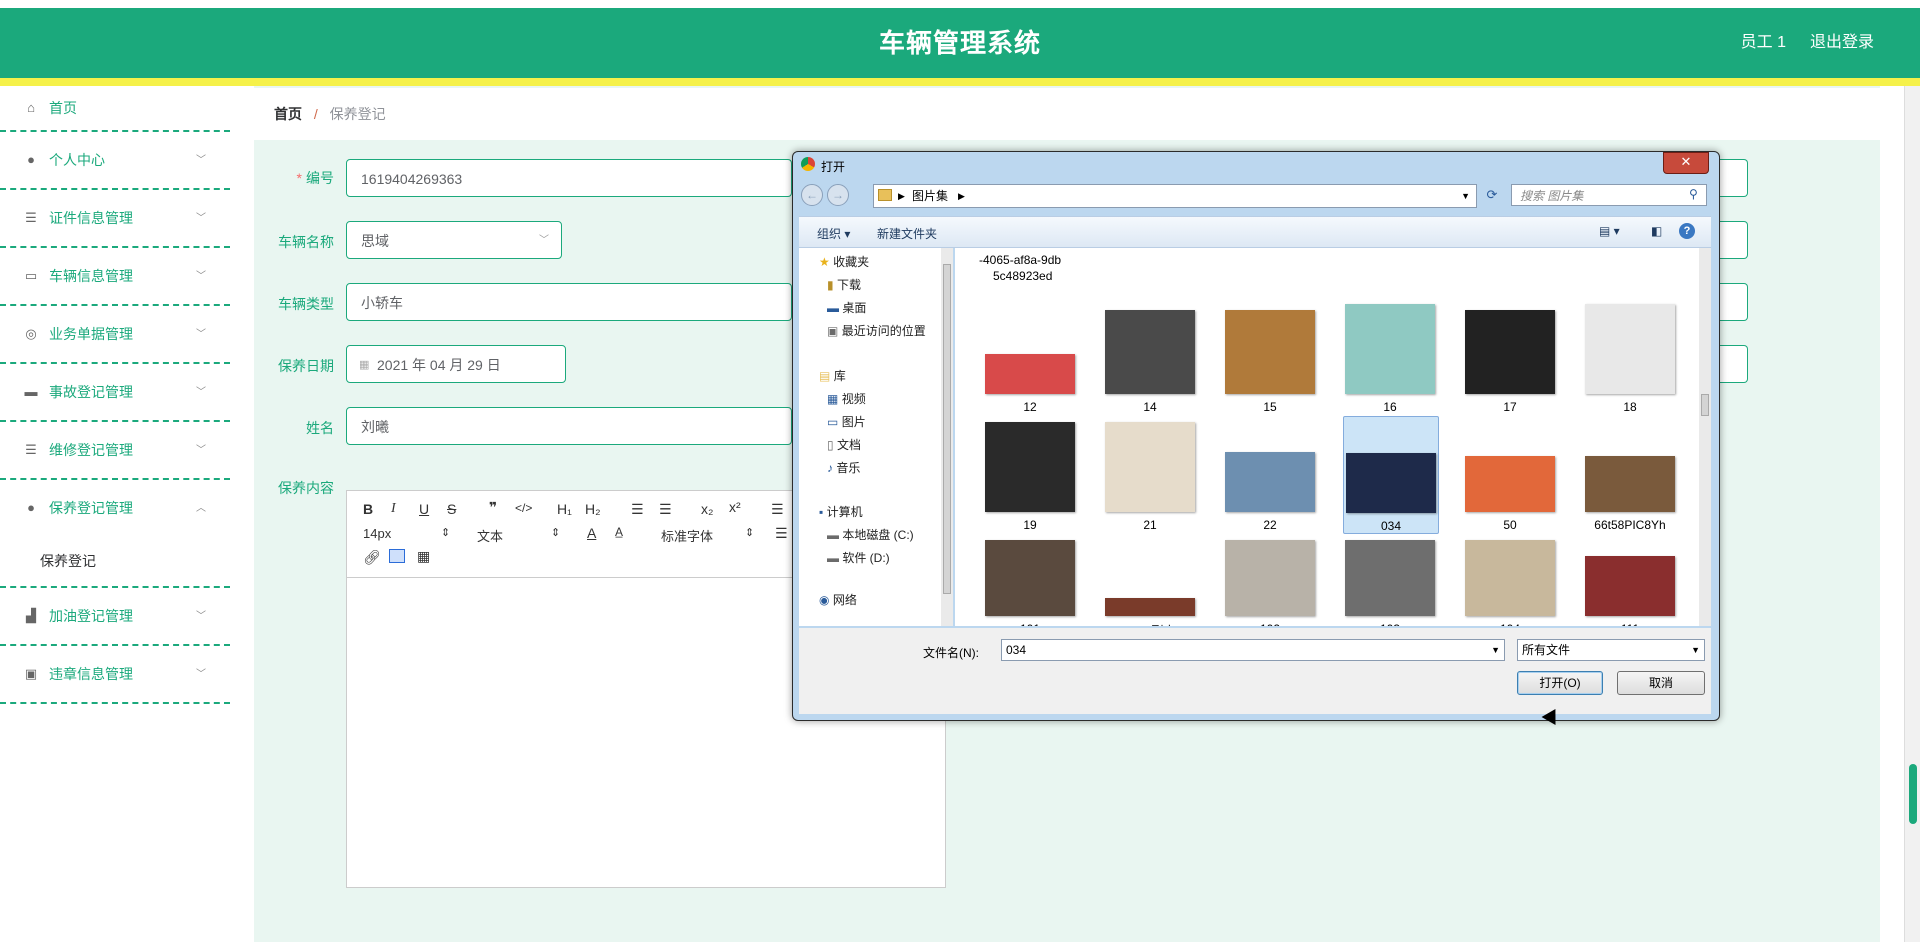 The width and height of the screenshot is (1920, 942). What do you see at coordinates (876, 331) in the screenshot?
I see `nav-recent: ▣ 最近访问的位置` at bounding box center [876, 331].